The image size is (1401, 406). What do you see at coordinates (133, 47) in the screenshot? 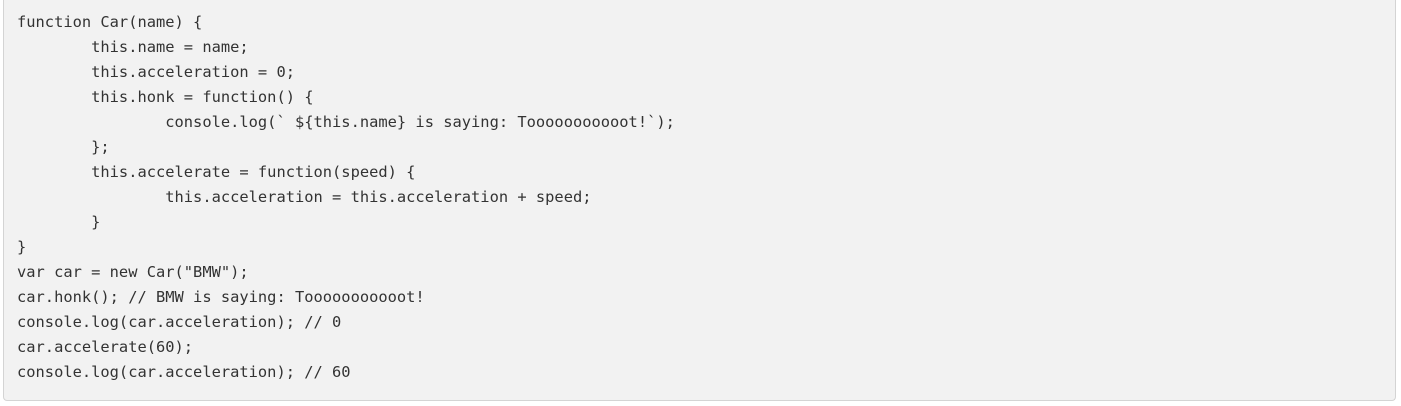
I see `code-line: this.name = name;` at bounding box center [133, 47].